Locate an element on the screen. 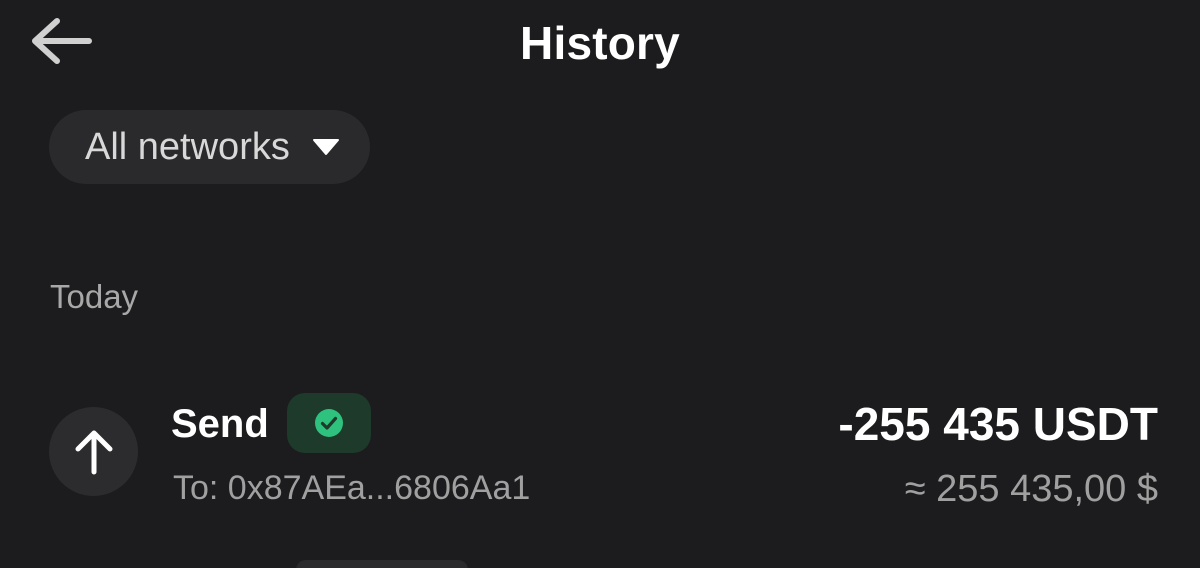 The height and width of the screenshot is (568, 1200). transaction-recipient: To: 0x87AEa...6806Aa1 is located at coordinates (352, 488).